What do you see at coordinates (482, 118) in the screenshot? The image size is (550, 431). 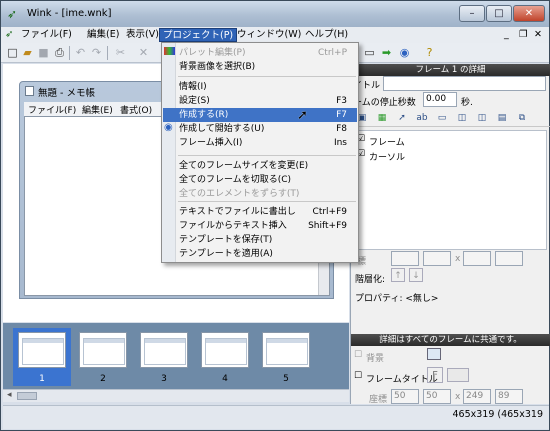 I see `balloon-right-icon: ◫` at bounding box center [482, 118].